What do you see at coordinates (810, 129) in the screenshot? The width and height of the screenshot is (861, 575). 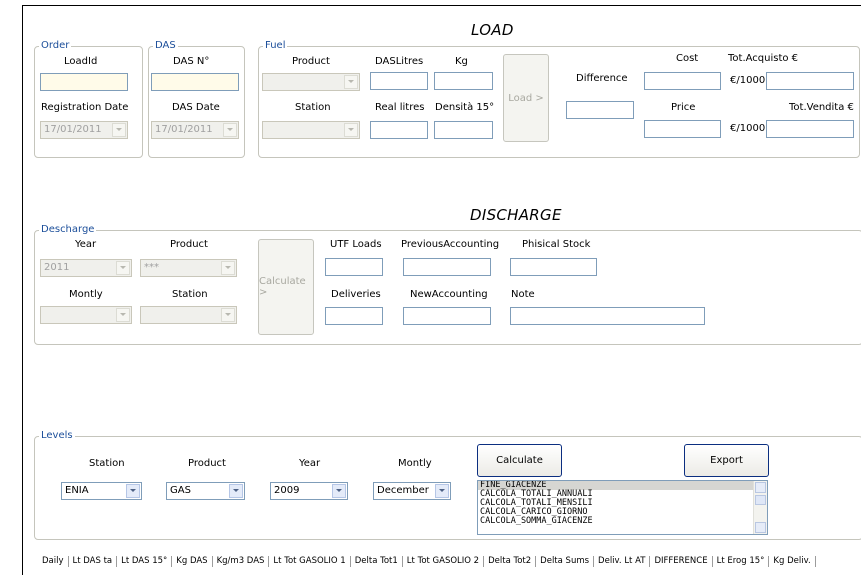 I see `tot-vendita-field` at bounding box center [810, 129].